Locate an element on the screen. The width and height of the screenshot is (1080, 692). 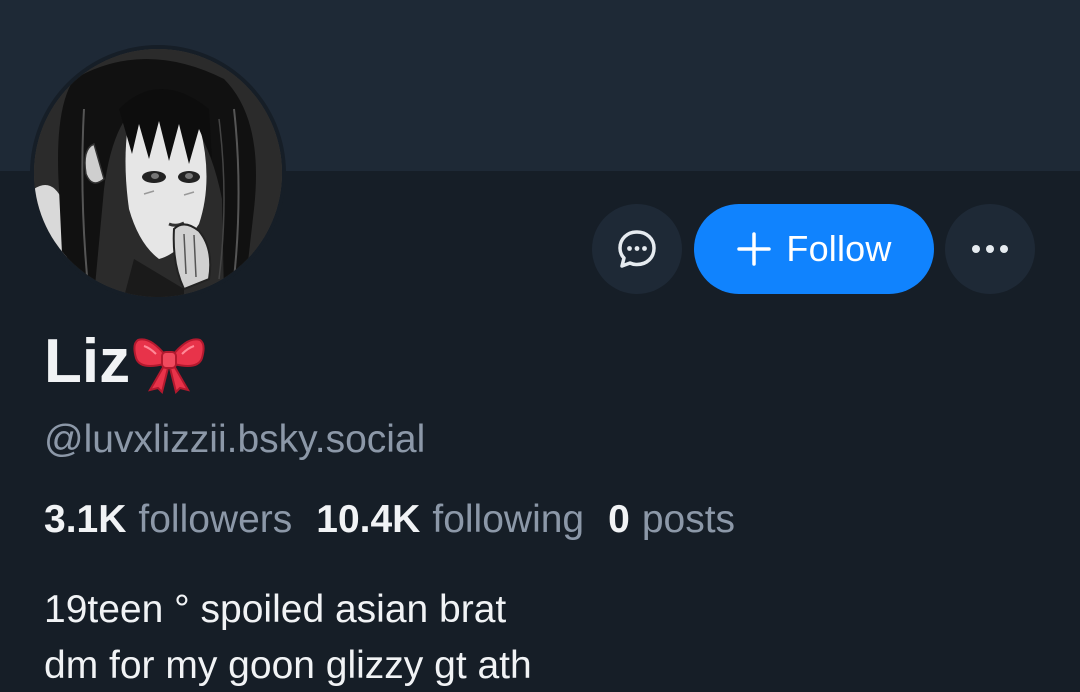
chat-bubble-icon is located at coordinates (637, 249).